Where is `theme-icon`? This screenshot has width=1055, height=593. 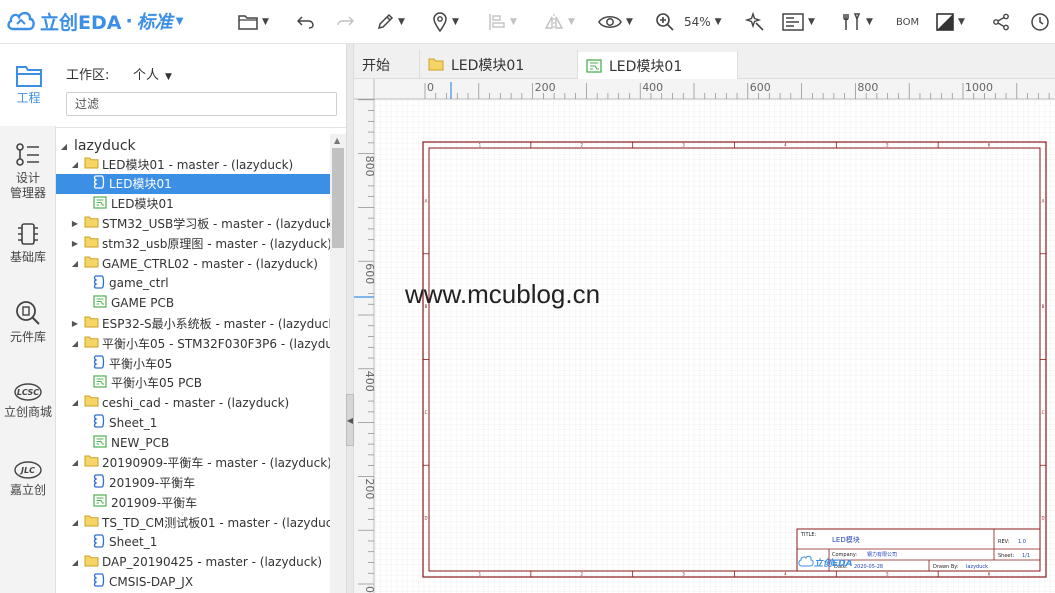 theme-icon is located at coordinates (945, 22).